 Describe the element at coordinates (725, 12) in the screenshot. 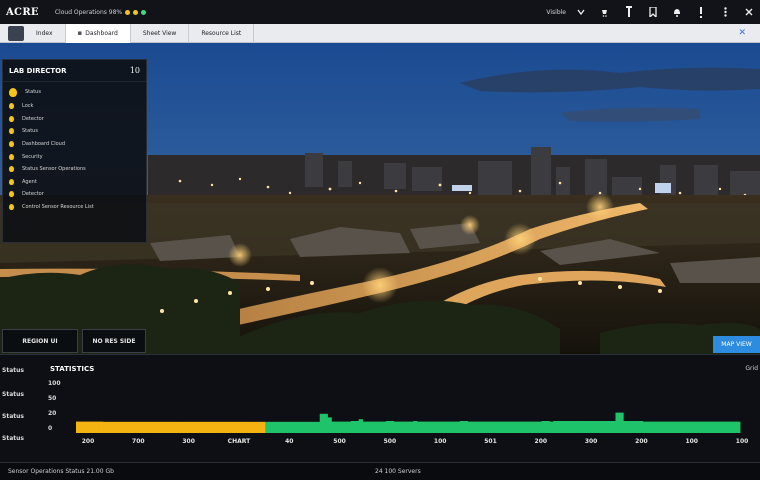

I see `more-icon` at that location.